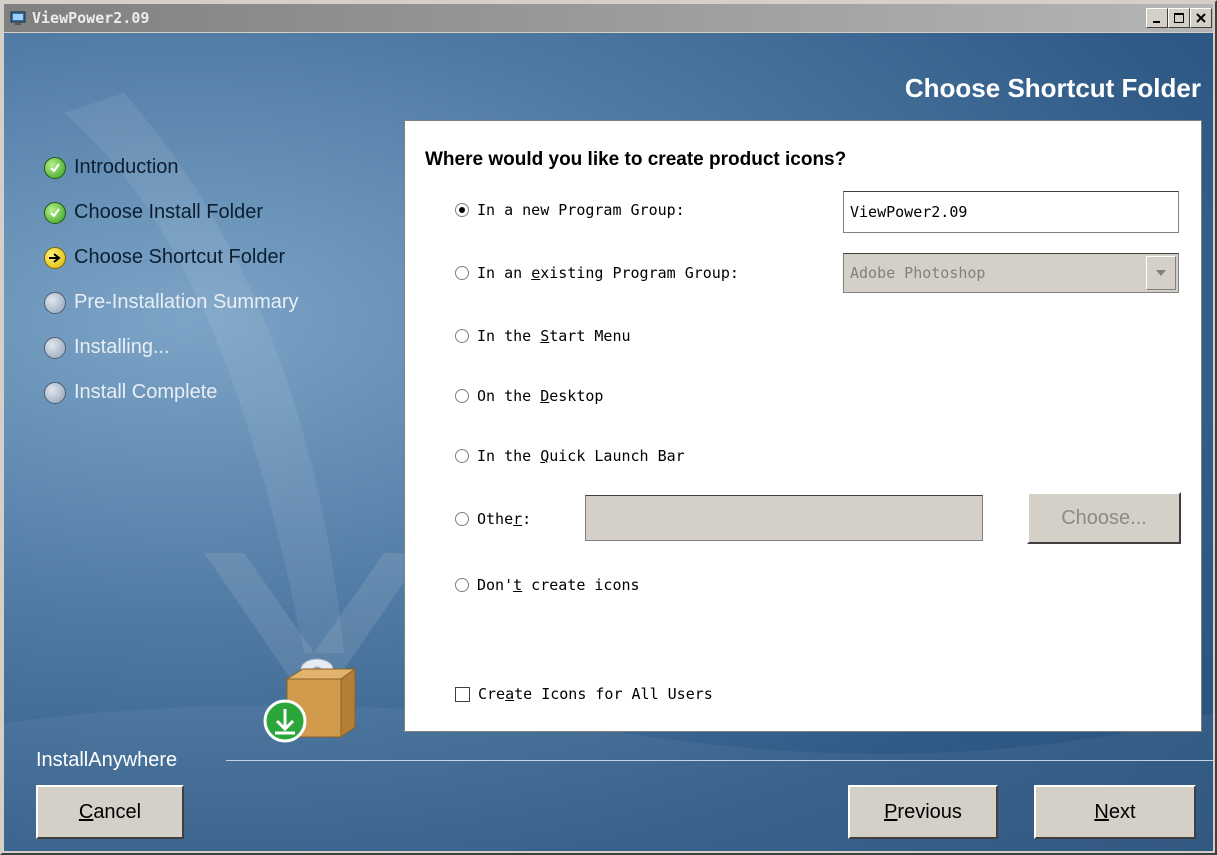 The image size is (1217, 855). I want to click on minimize-button, so click(1157, 18).